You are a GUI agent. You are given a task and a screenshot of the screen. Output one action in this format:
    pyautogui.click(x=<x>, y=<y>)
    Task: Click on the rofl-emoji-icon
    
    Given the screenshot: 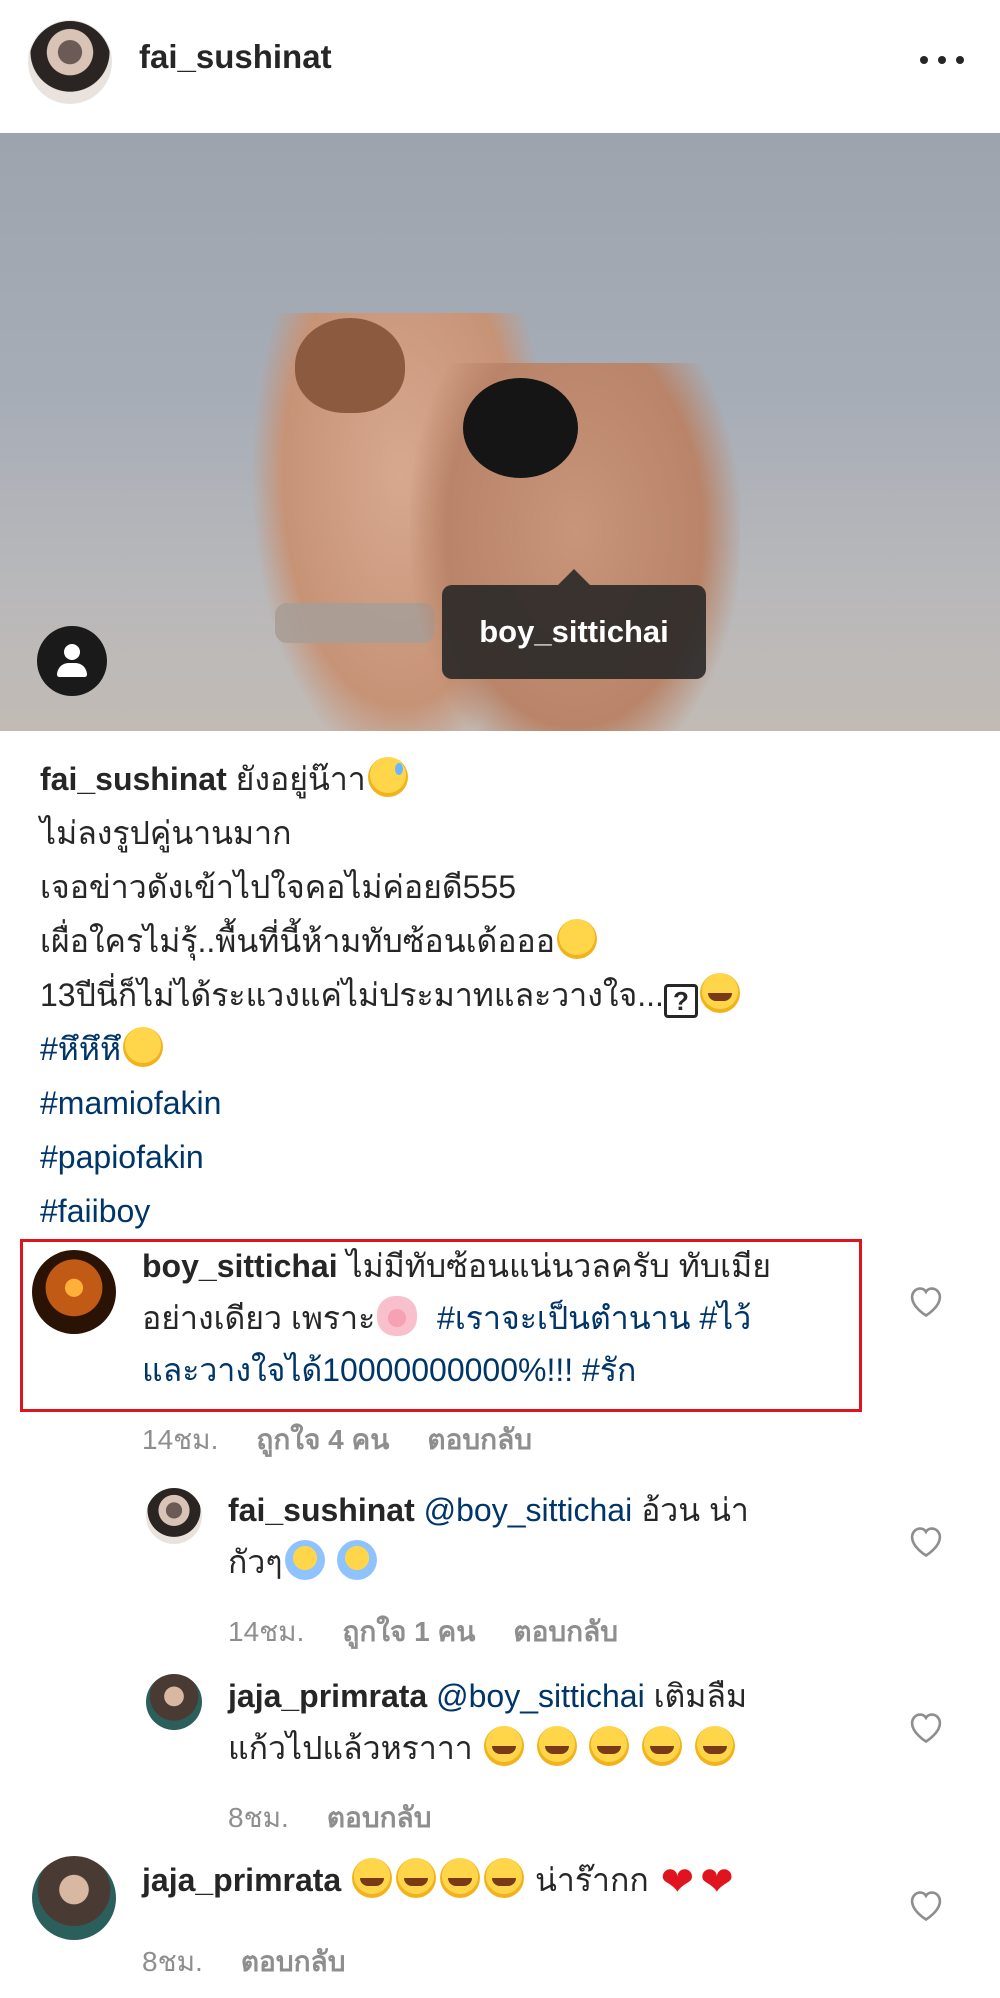 What is the action you would take?
    pyautogui.click(x=719, y=993)
    